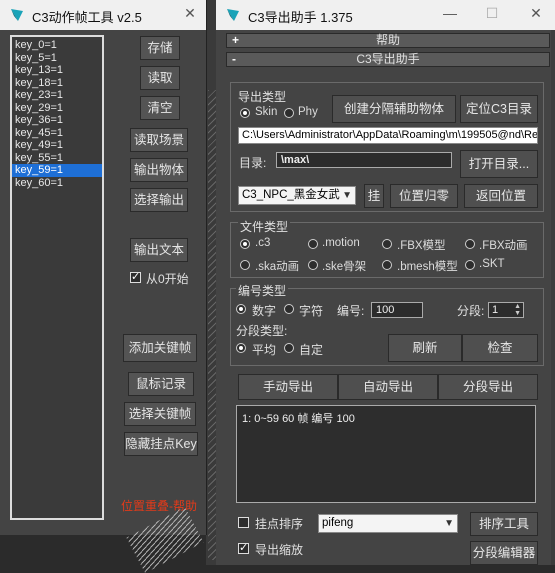  I want to click on help-rollout-label: 帮助, so click(387, 40).